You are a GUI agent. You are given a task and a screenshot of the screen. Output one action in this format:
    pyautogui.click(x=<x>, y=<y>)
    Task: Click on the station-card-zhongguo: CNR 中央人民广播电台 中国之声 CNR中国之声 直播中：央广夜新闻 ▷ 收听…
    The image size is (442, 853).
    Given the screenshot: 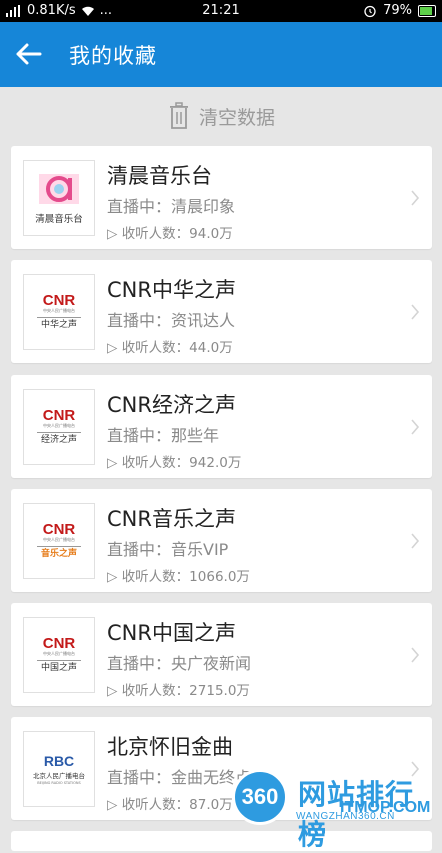 What is the action you would take?
    pyautogui.click(x=221, y=654)
    